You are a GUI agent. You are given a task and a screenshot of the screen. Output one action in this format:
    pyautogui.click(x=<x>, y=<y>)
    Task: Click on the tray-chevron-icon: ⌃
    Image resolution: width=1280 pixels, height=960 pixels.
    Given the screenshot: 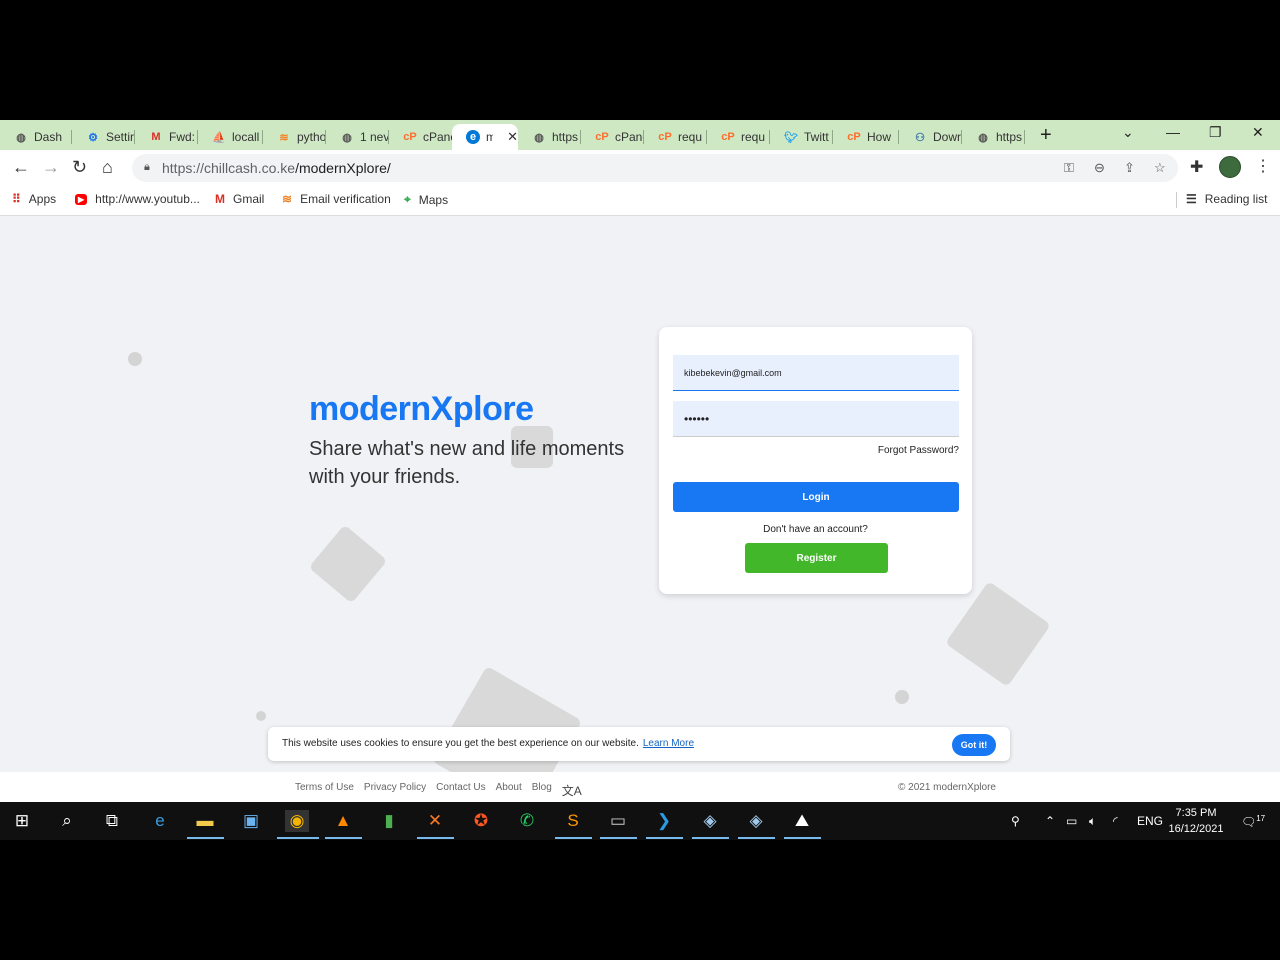 What is the action you would take?
    pyautogui.click(x=1050, y=821)
    